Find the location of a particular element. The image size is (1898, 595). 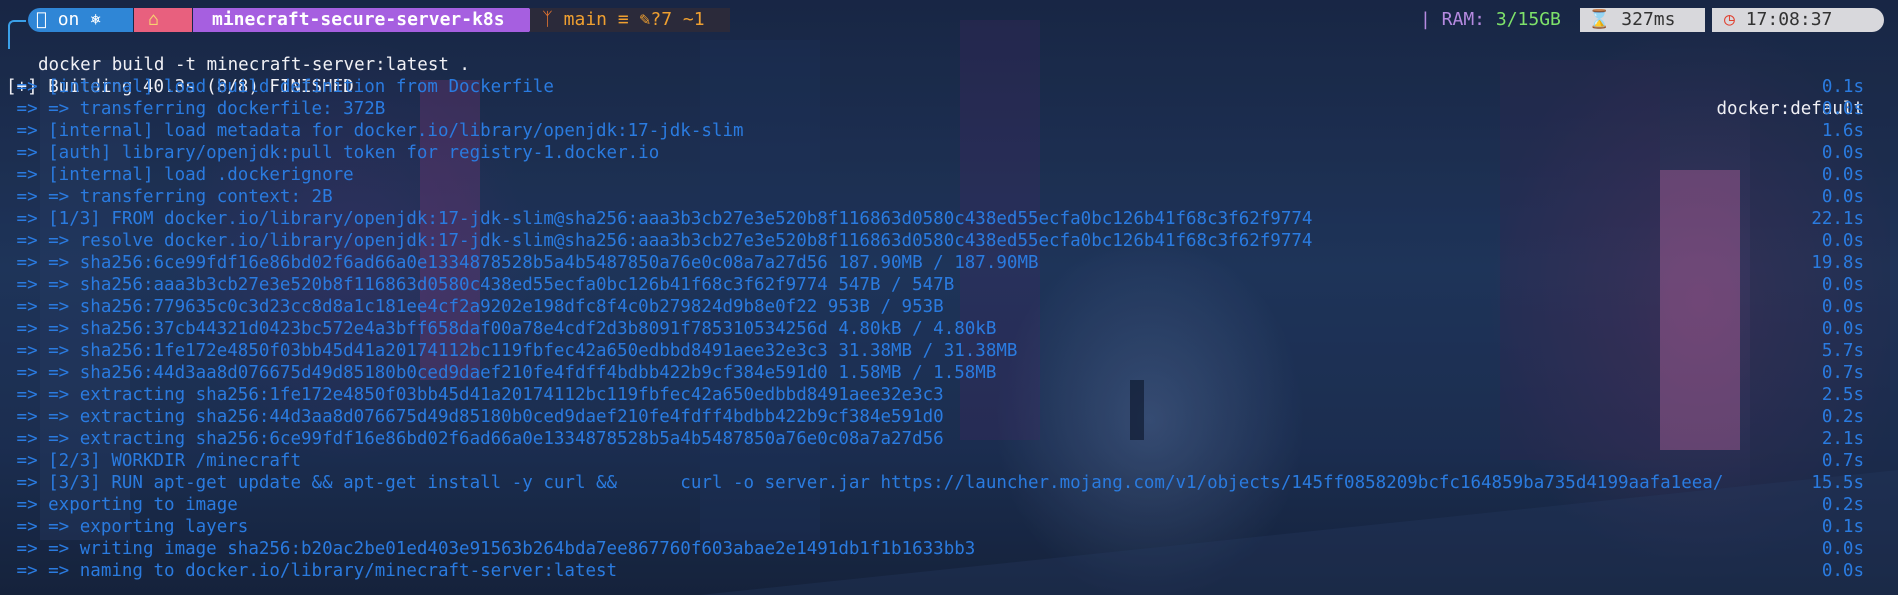

build-step-time: 2.5s is located at coordinates (1842, 395).